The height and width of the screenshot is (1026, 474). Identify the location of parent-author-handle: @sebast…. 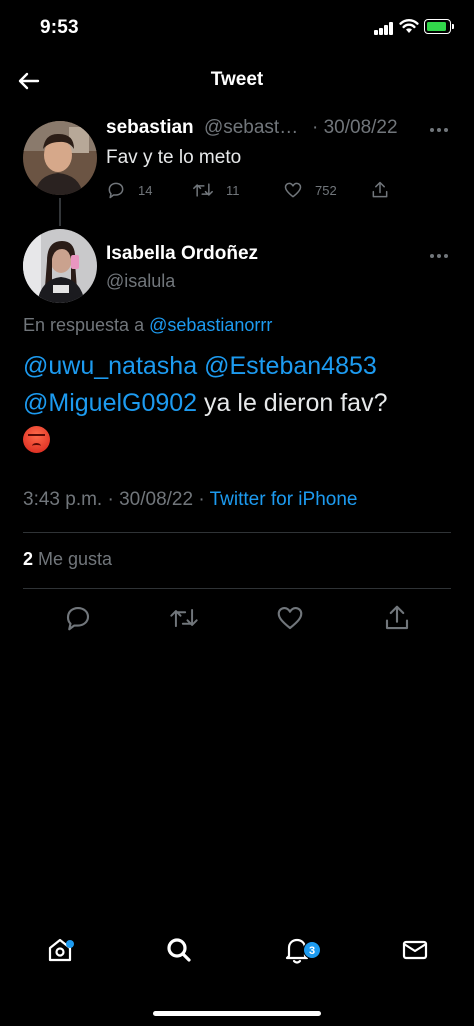
(251, 127).